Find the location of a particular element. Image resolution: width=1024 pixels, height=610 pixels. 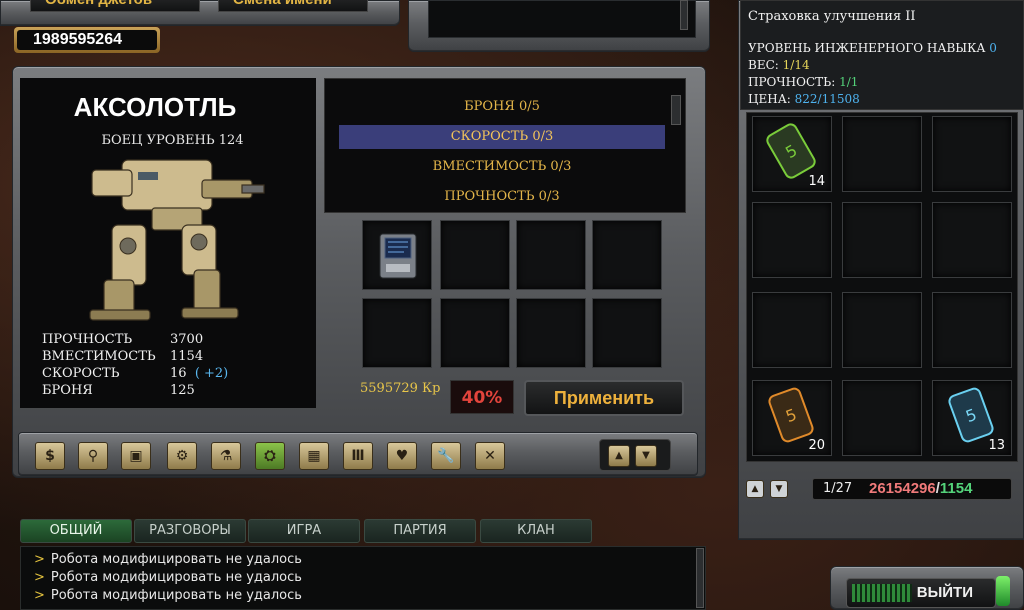

inventory-slot: 5 20 is located at coordinates (792, 418).